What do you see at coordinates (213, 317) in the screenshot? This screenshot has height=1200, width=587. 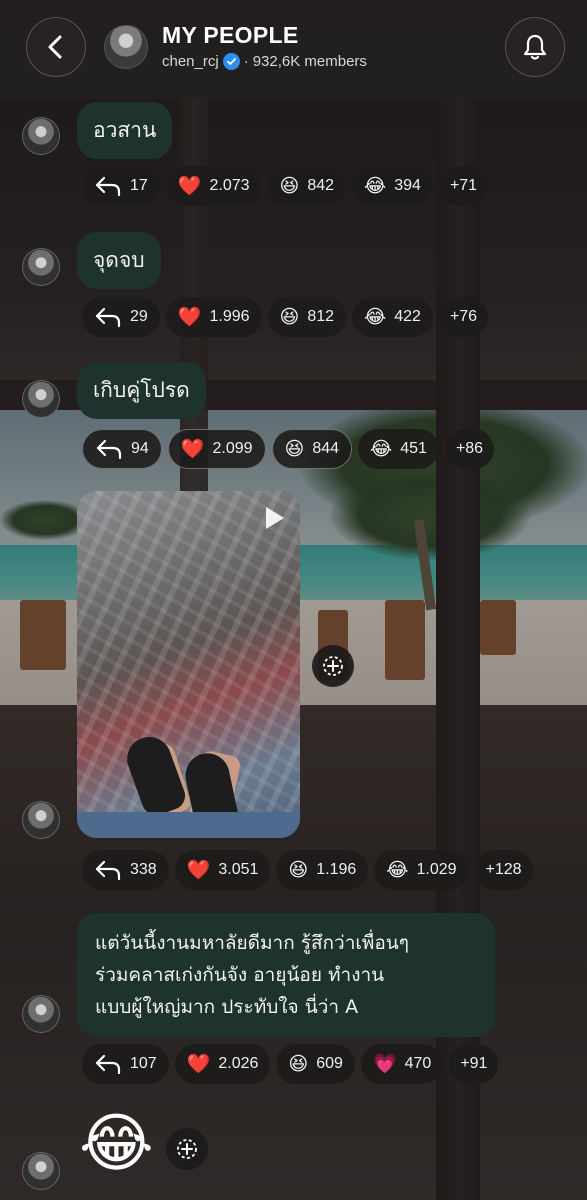 I see `reaction-heart: ❤️ 1.996` at bounding box center [213, 317].